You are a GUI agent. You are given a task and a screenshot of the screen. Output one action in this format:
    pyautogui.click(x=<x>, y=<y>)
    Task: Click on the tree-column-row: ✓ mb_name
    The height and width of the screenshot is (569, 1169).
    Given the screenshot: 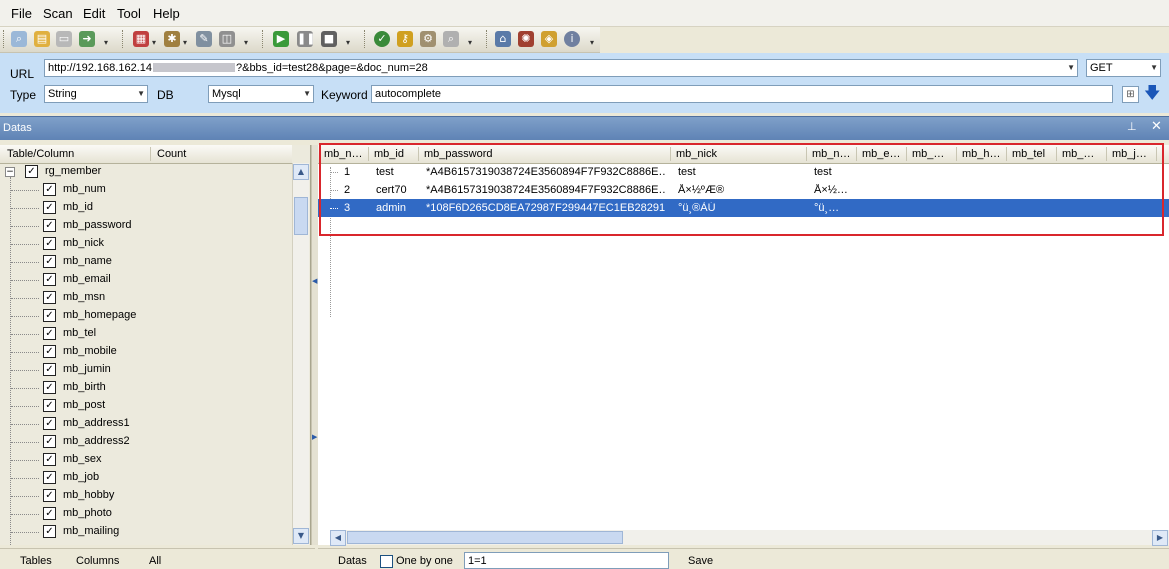 What is the action you would take?
    pyautogui.click(x=145, y=262)
    